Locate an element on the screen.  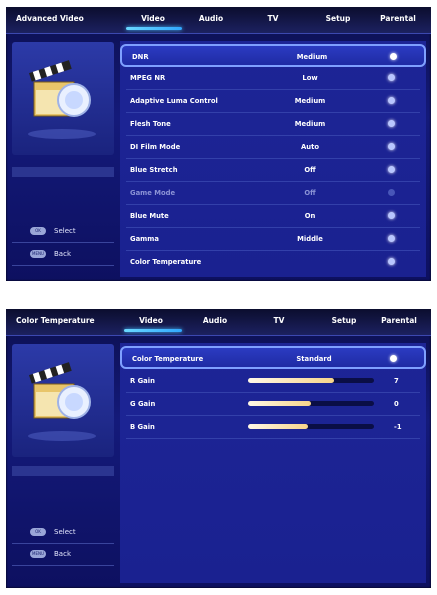
page-title: Color Temperature is located at coordinates (55, 320).